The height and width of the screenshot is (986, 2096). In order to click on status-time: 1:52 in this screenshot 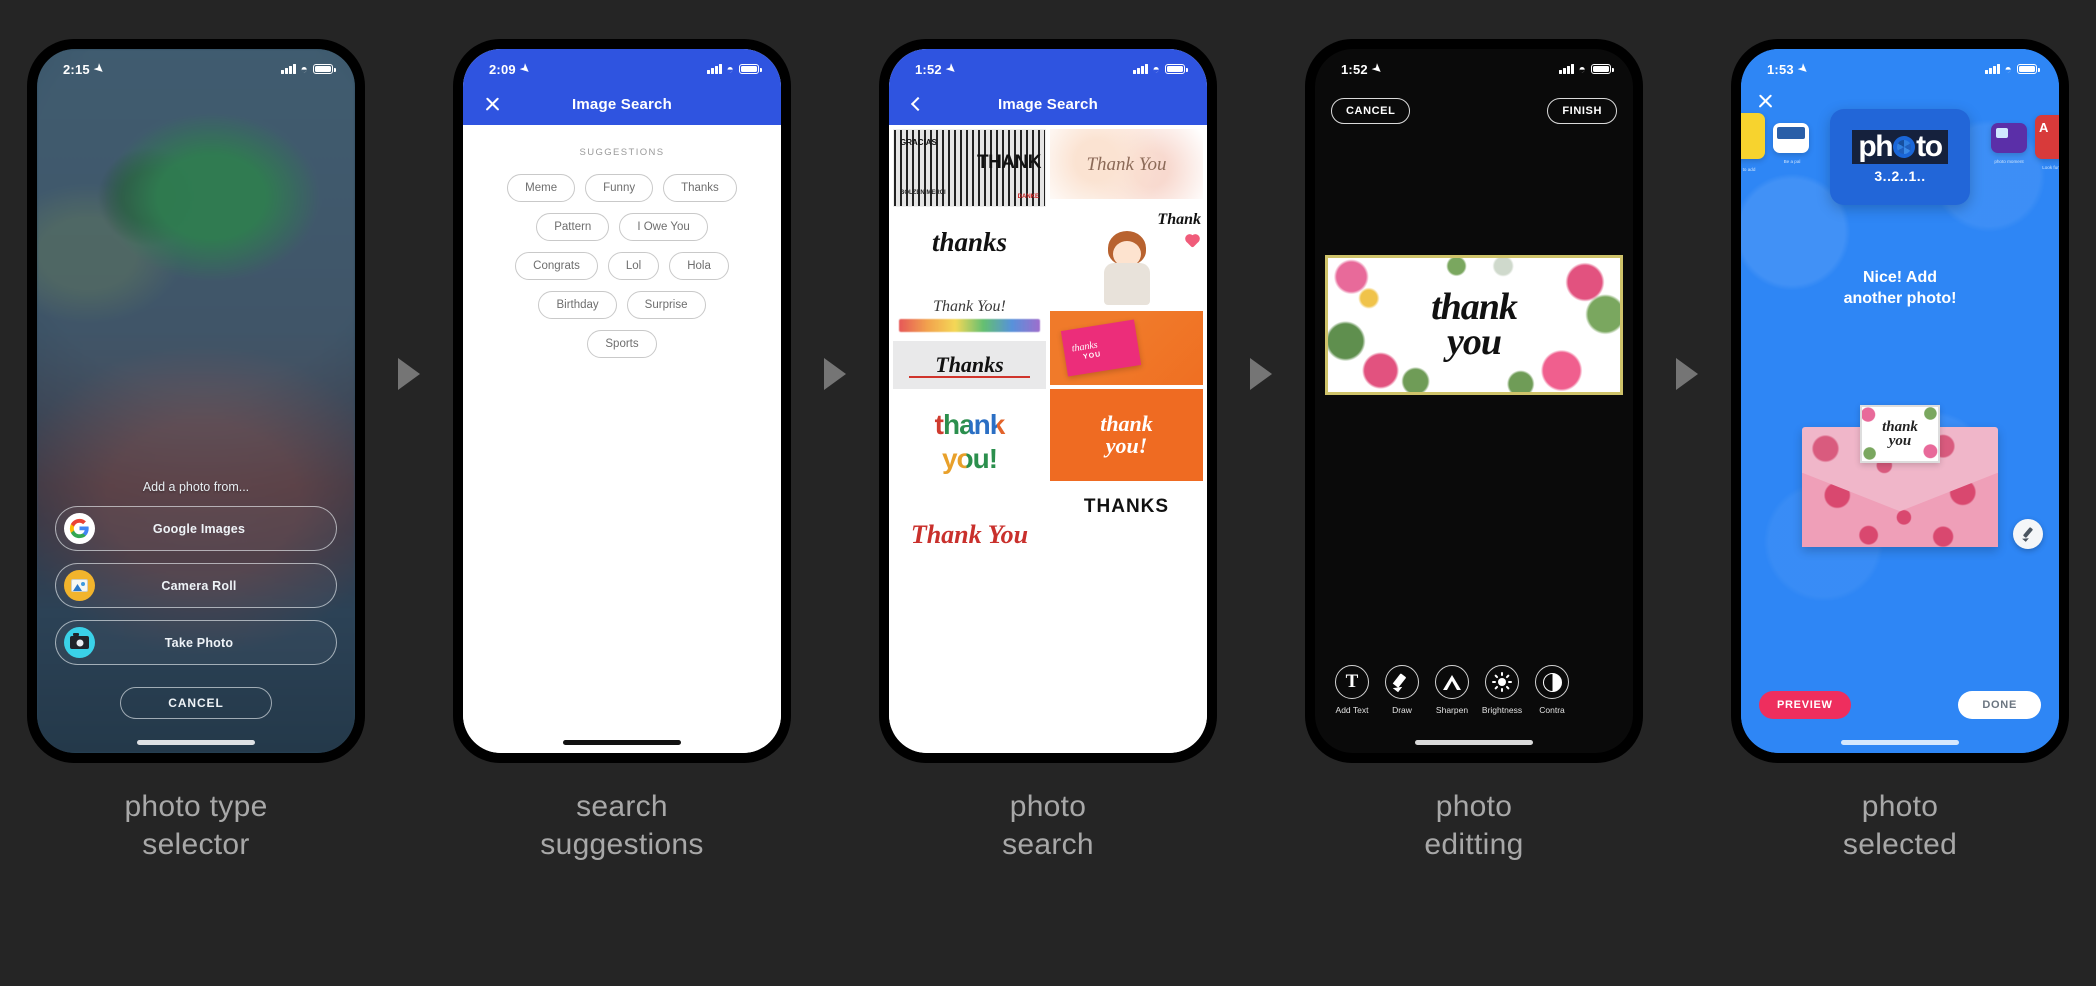, I will do `click(1354, 69)`.